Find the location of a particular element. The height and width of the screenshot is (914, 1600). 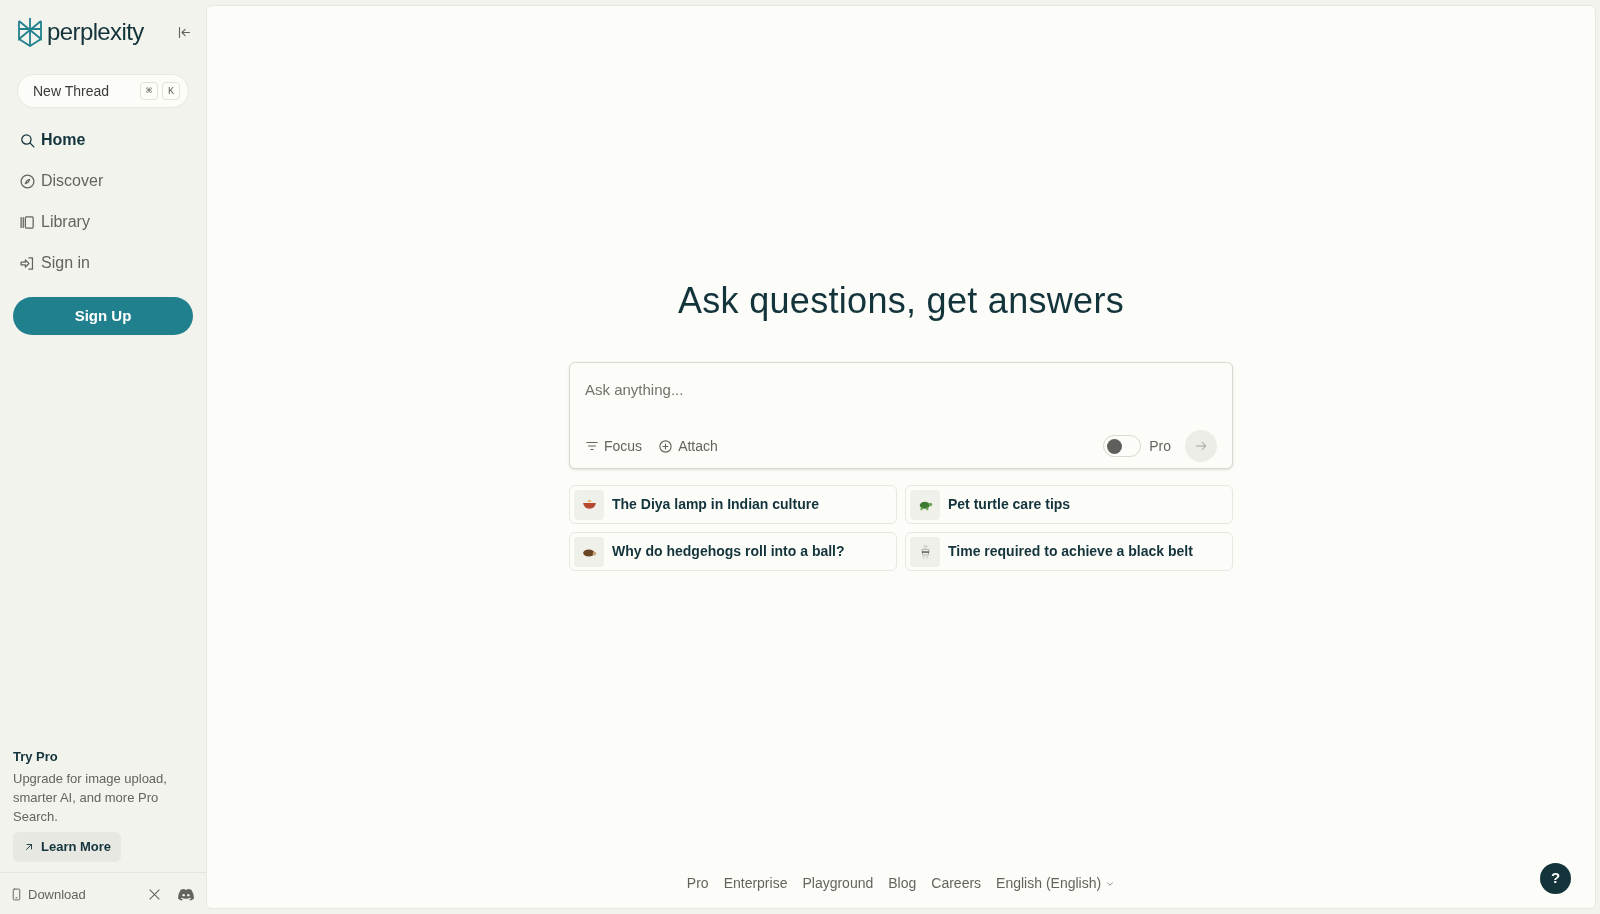

footer-link: Playground is located at coordinates (838, 883).